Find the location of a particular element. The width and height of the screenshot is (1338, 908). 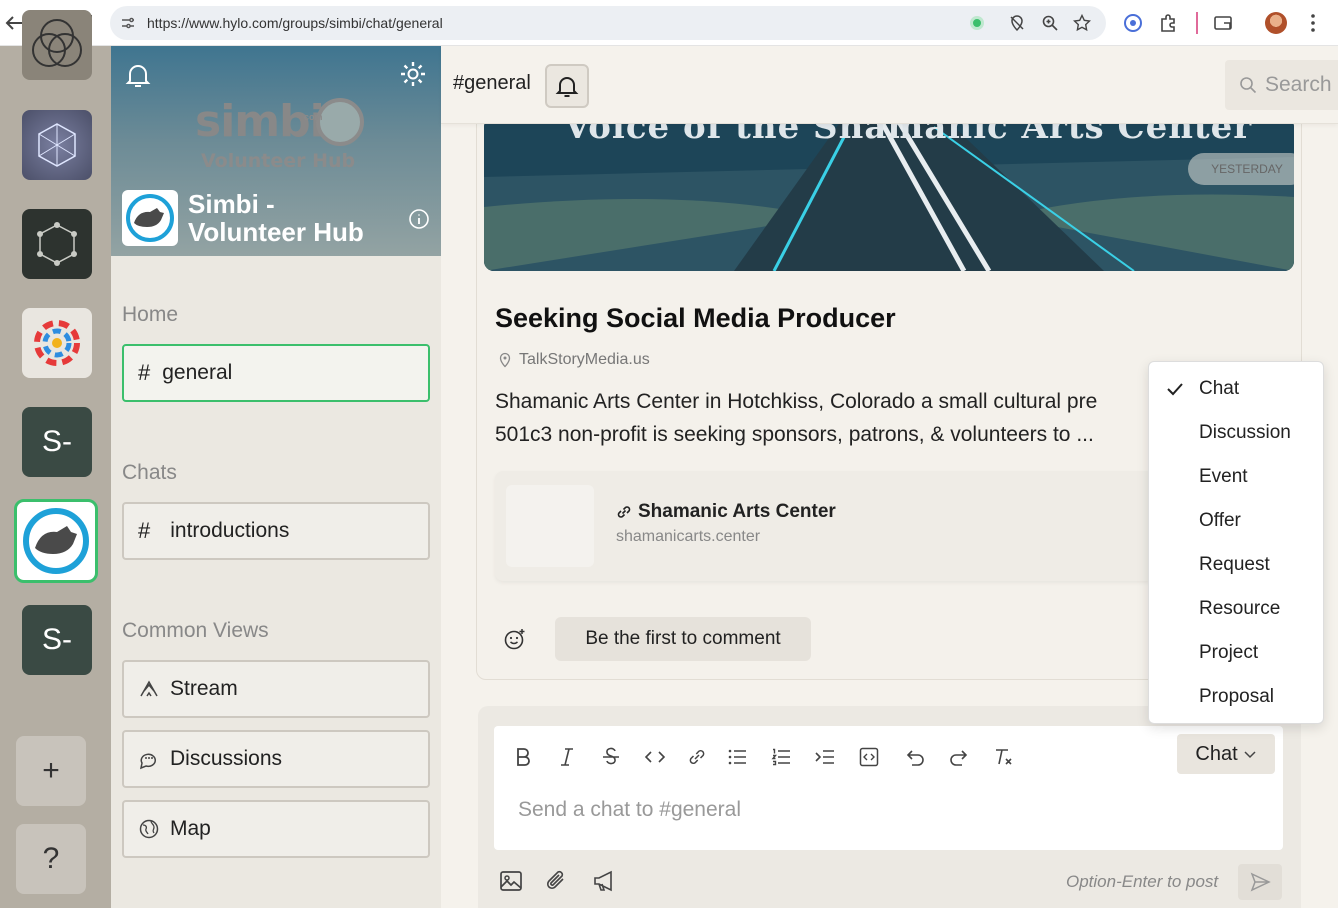

location-off-icon is located at coordinates (1017, 23).